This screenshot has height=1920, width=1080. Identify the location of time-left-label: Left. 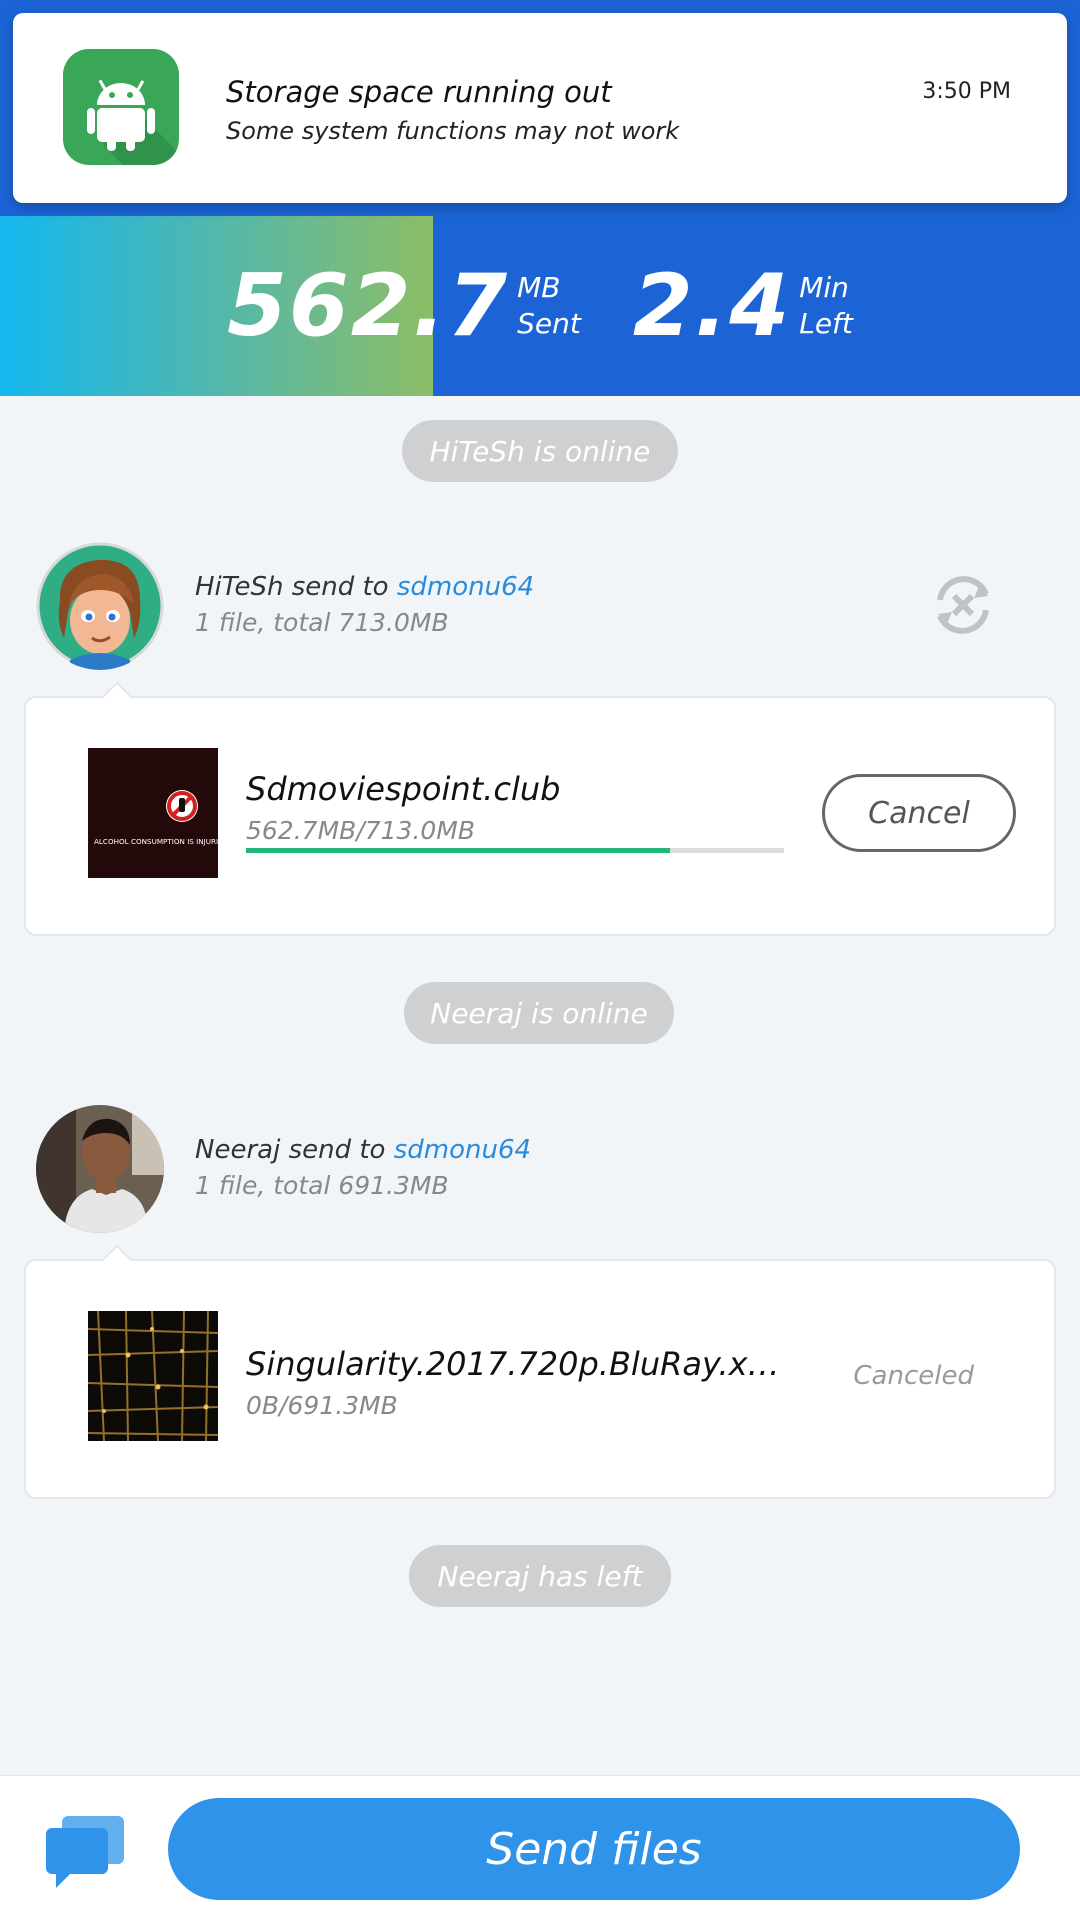
(826, 323).